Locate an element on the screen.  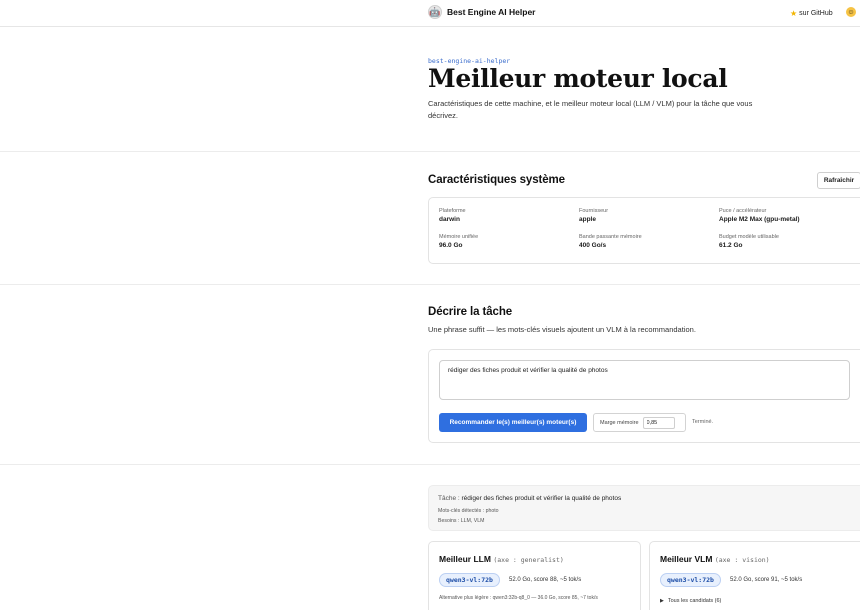
memory-margin-label: Marge mémoire is located at coordinates (619, 422).